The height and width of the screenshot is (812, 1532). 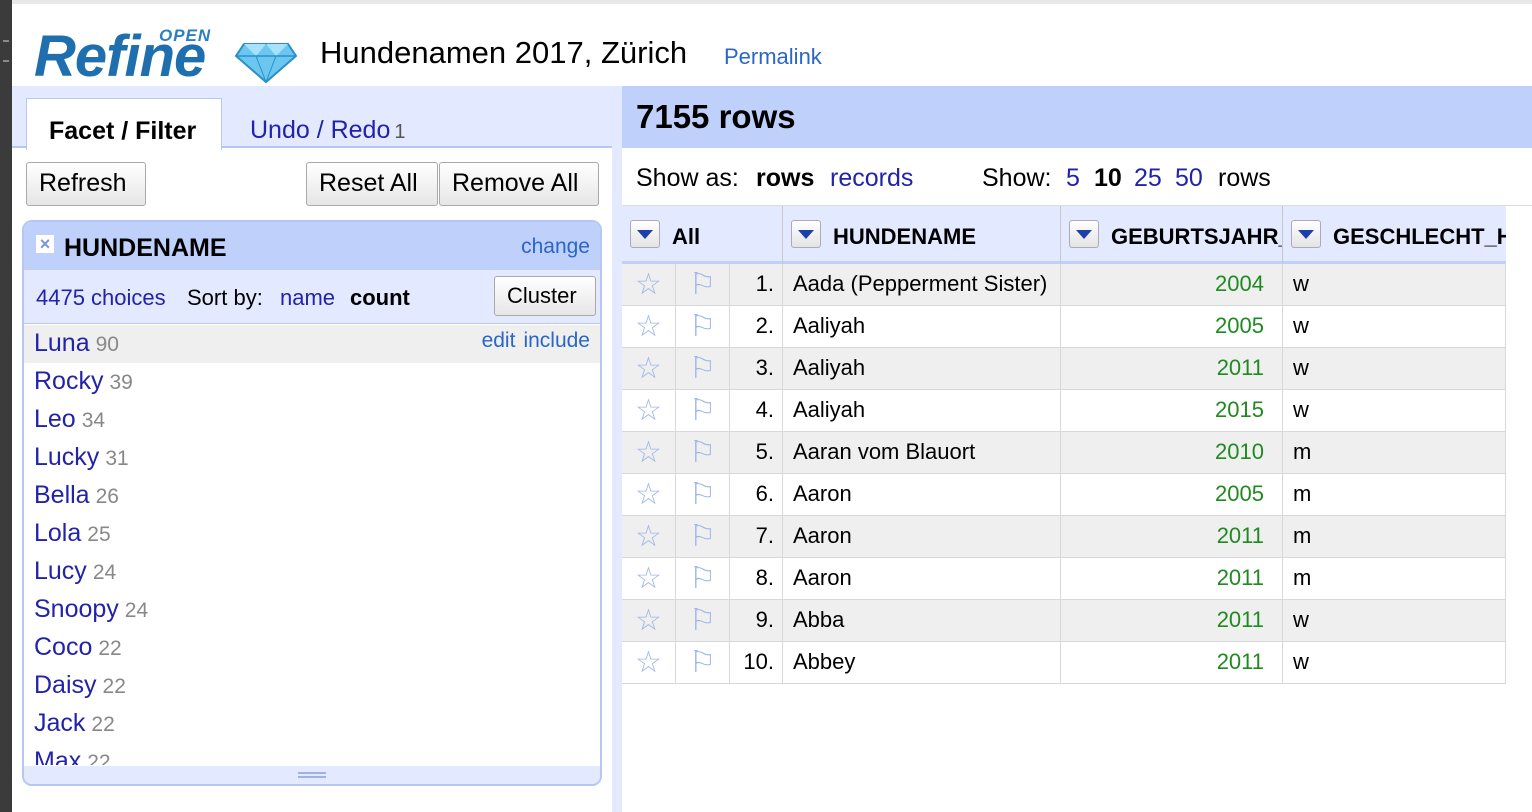 I want to click on facet-choice: Jack 22, so click(x=312, y=724).